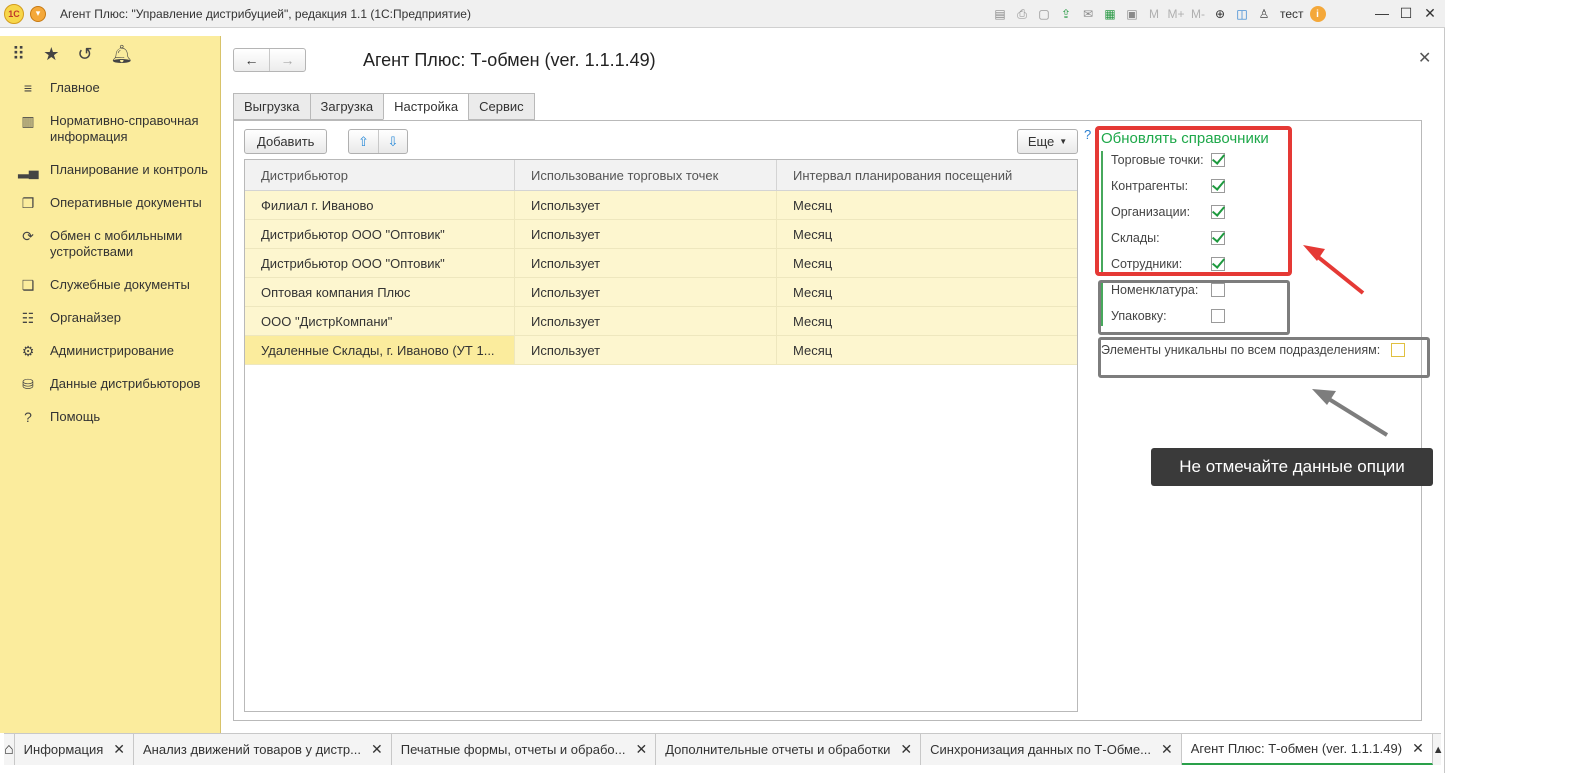 Image resolution: width=1571 pixels, height=773 pixels. Describe the element at coordinates (1242, 14) in the screenshot. I see `panels-icon: ◫` at that location.